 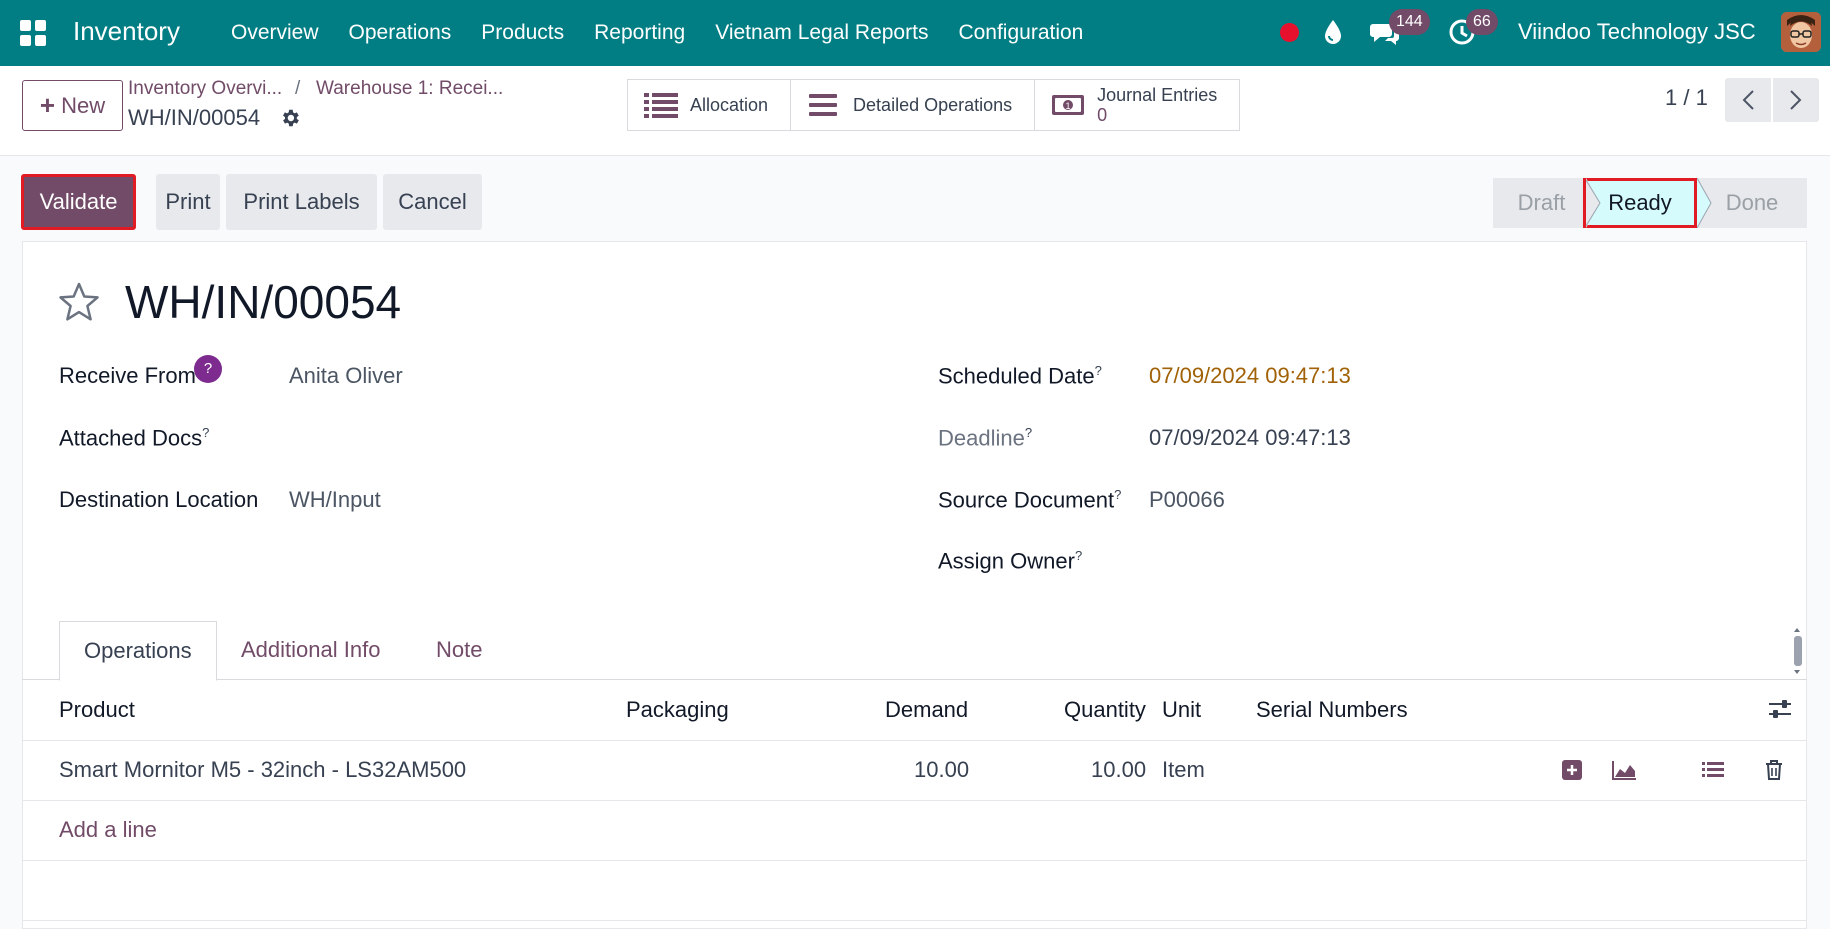 I want to click on menu-overview: Overview, so click(x=275, y=33).